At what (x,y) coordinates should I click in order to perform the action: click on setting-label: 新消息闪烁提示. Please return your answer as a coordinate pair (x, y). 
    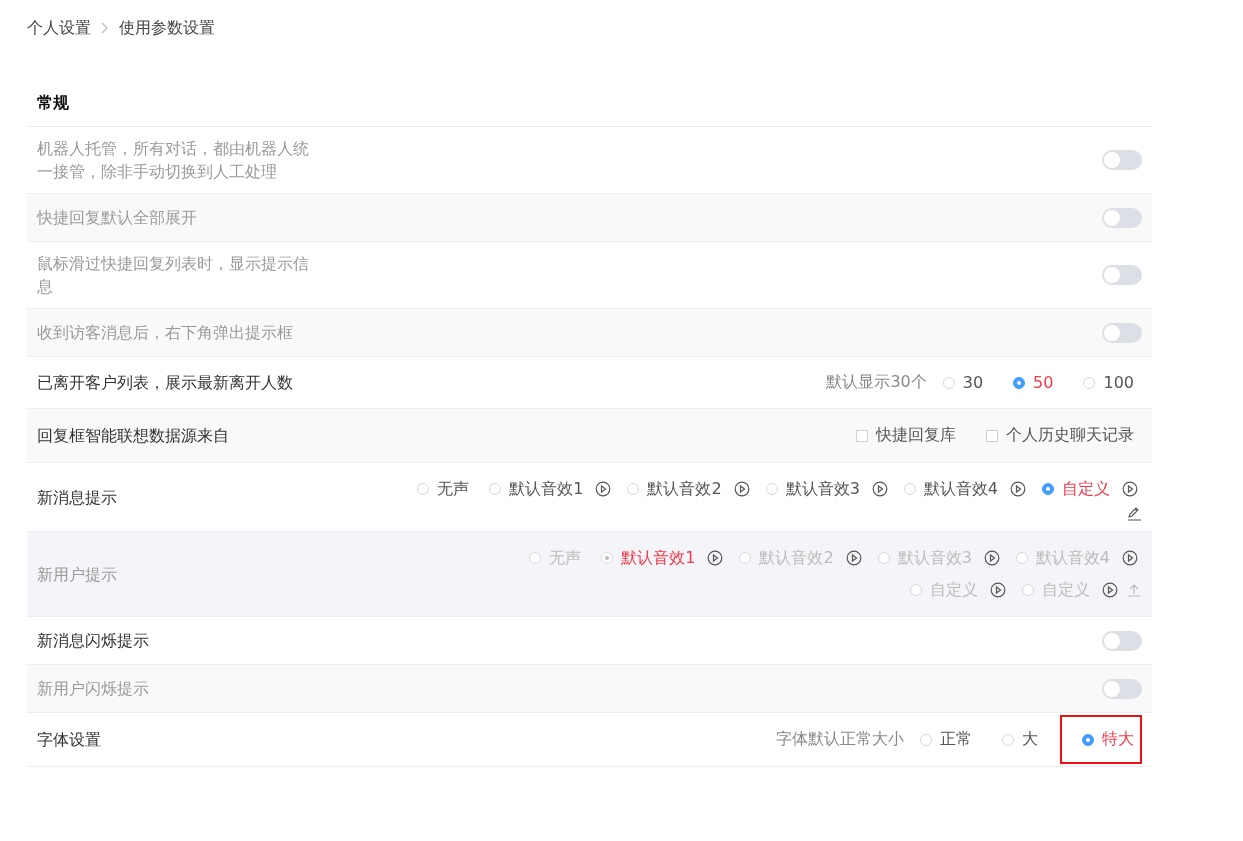
    Looking at the image, I should click on (93, 641).